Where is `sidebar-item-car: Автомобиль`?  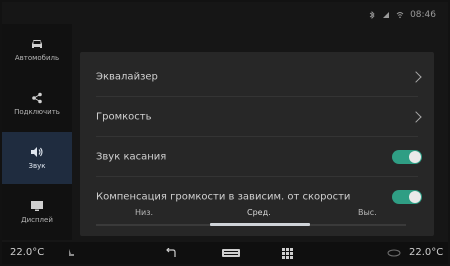
sidebar-item-car: Автомобиль is located at coordinates (37, 50).